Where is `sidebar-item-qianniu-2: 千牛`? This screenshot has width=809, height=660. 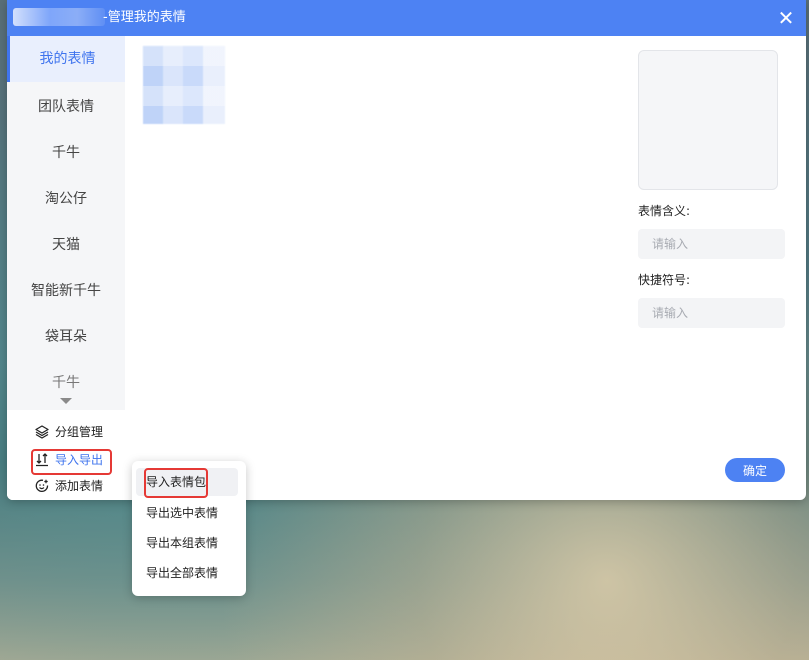
sidebar-item-qianniu-2: 千牛 is located at coordinates (66, 383).